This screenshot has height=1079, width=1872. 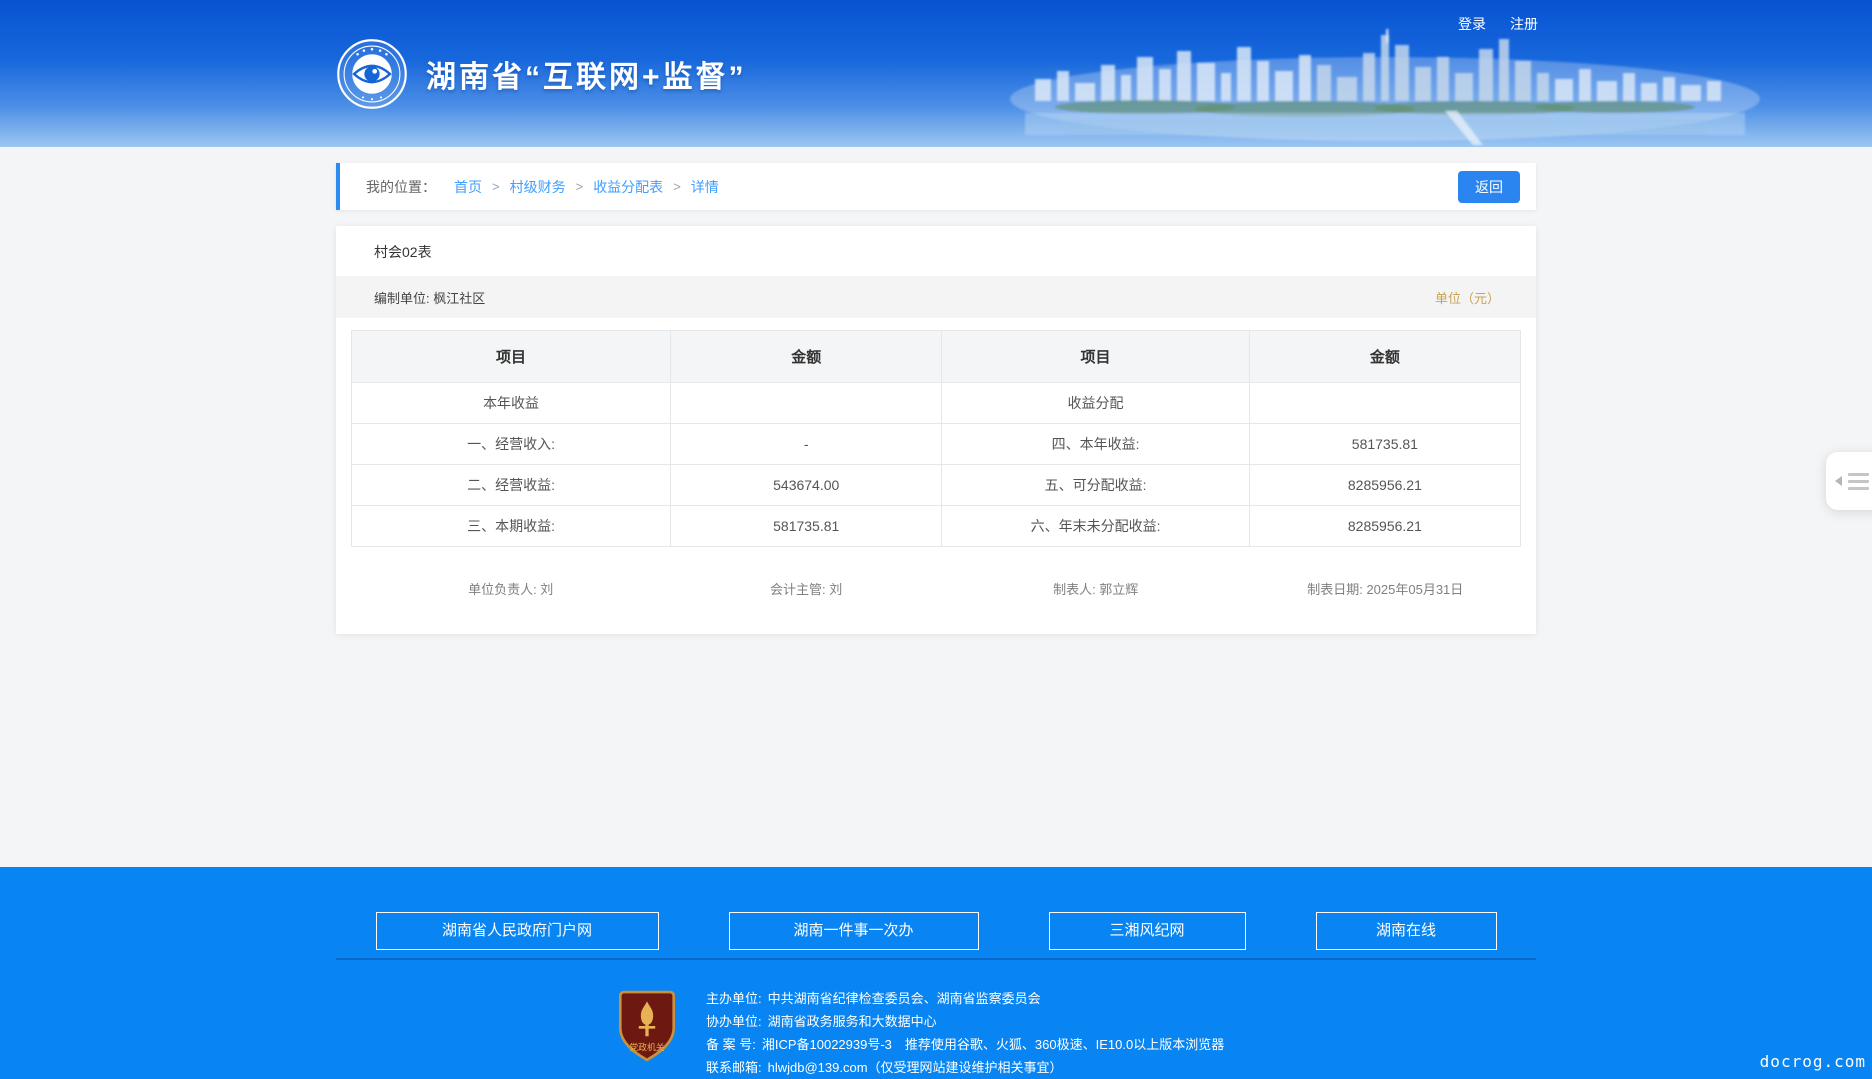 I want to click on table-row: 一、经营收入: - 四、本年收益: 581735.81, so click(x=936, y=444).